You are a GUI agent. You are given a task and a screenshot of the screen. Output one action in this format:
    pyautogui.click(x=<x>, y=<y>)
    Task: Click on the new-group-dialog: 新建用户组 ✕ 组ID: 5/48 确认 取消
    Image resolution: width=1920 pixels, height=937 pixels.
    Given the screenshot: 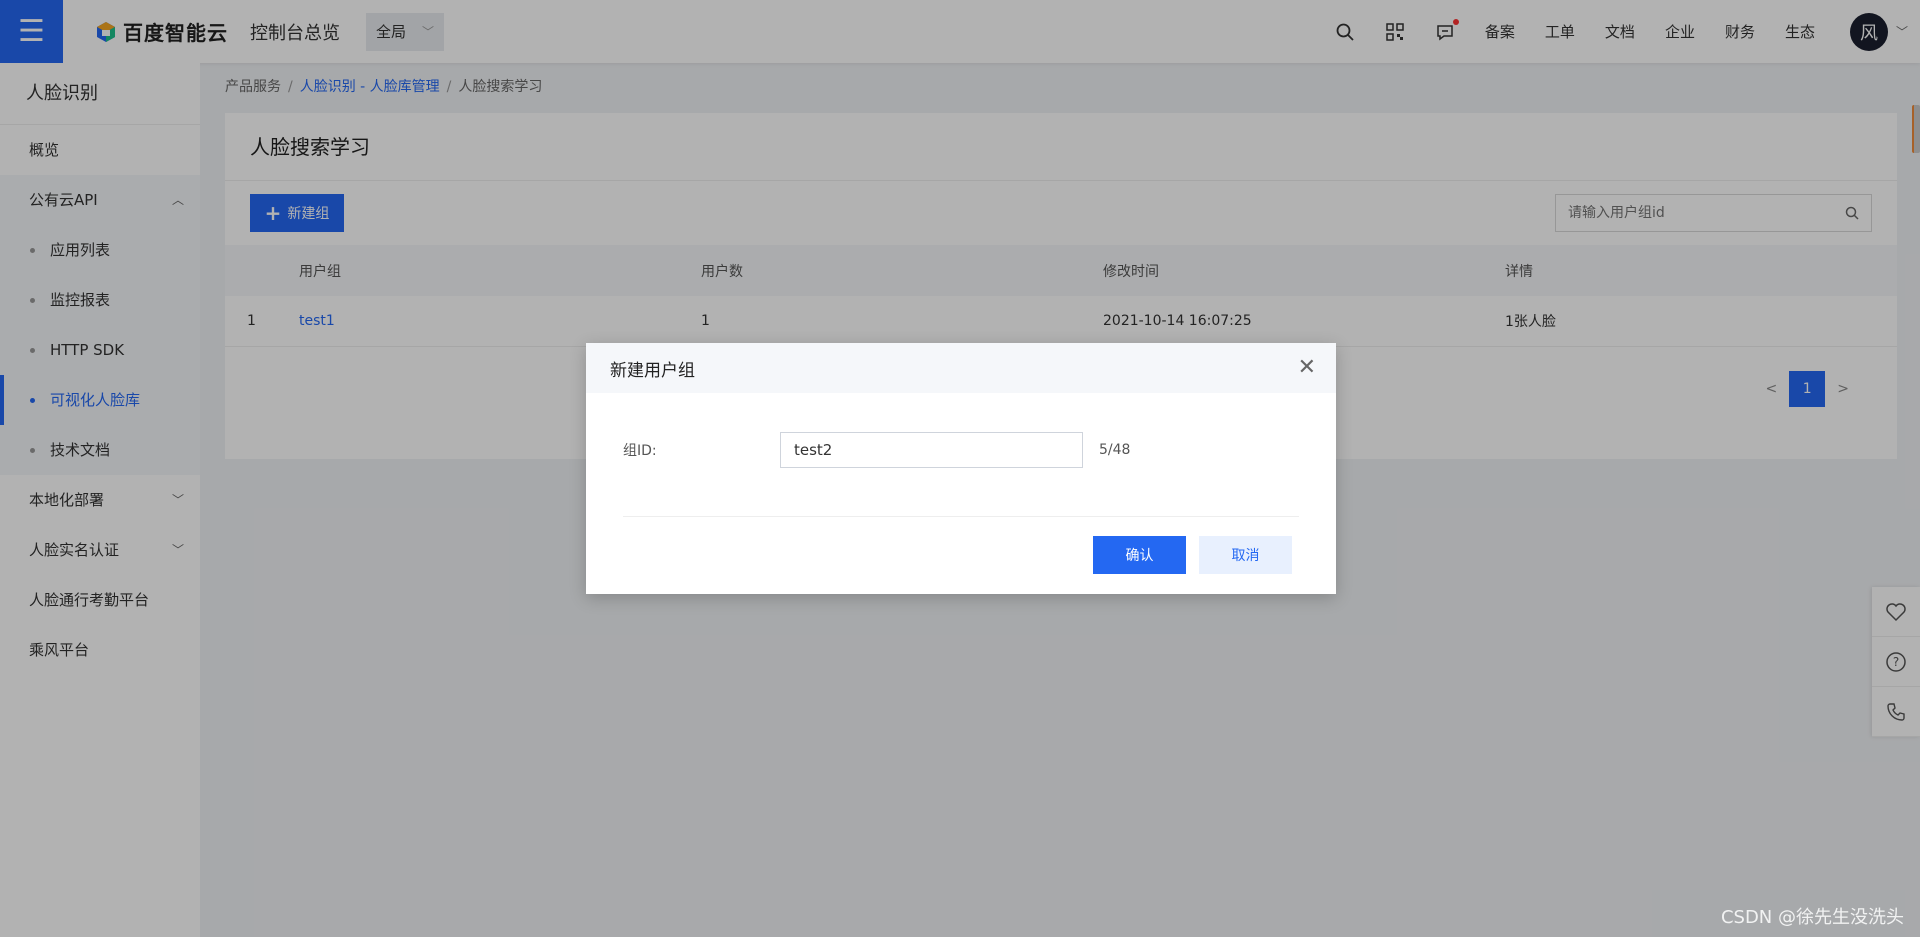 What is the action you would take?
    pyautogui.click(x=961, y=468)
    